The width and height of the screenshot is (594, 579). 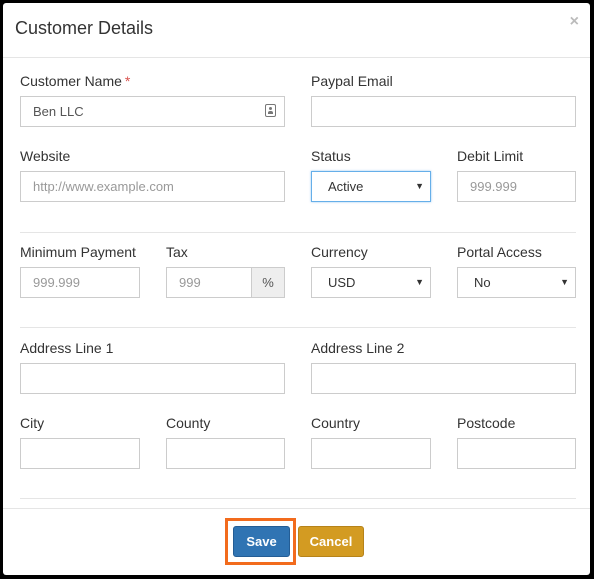 I want to click on portal-access-select-value: No, so click(x=482, y=282).